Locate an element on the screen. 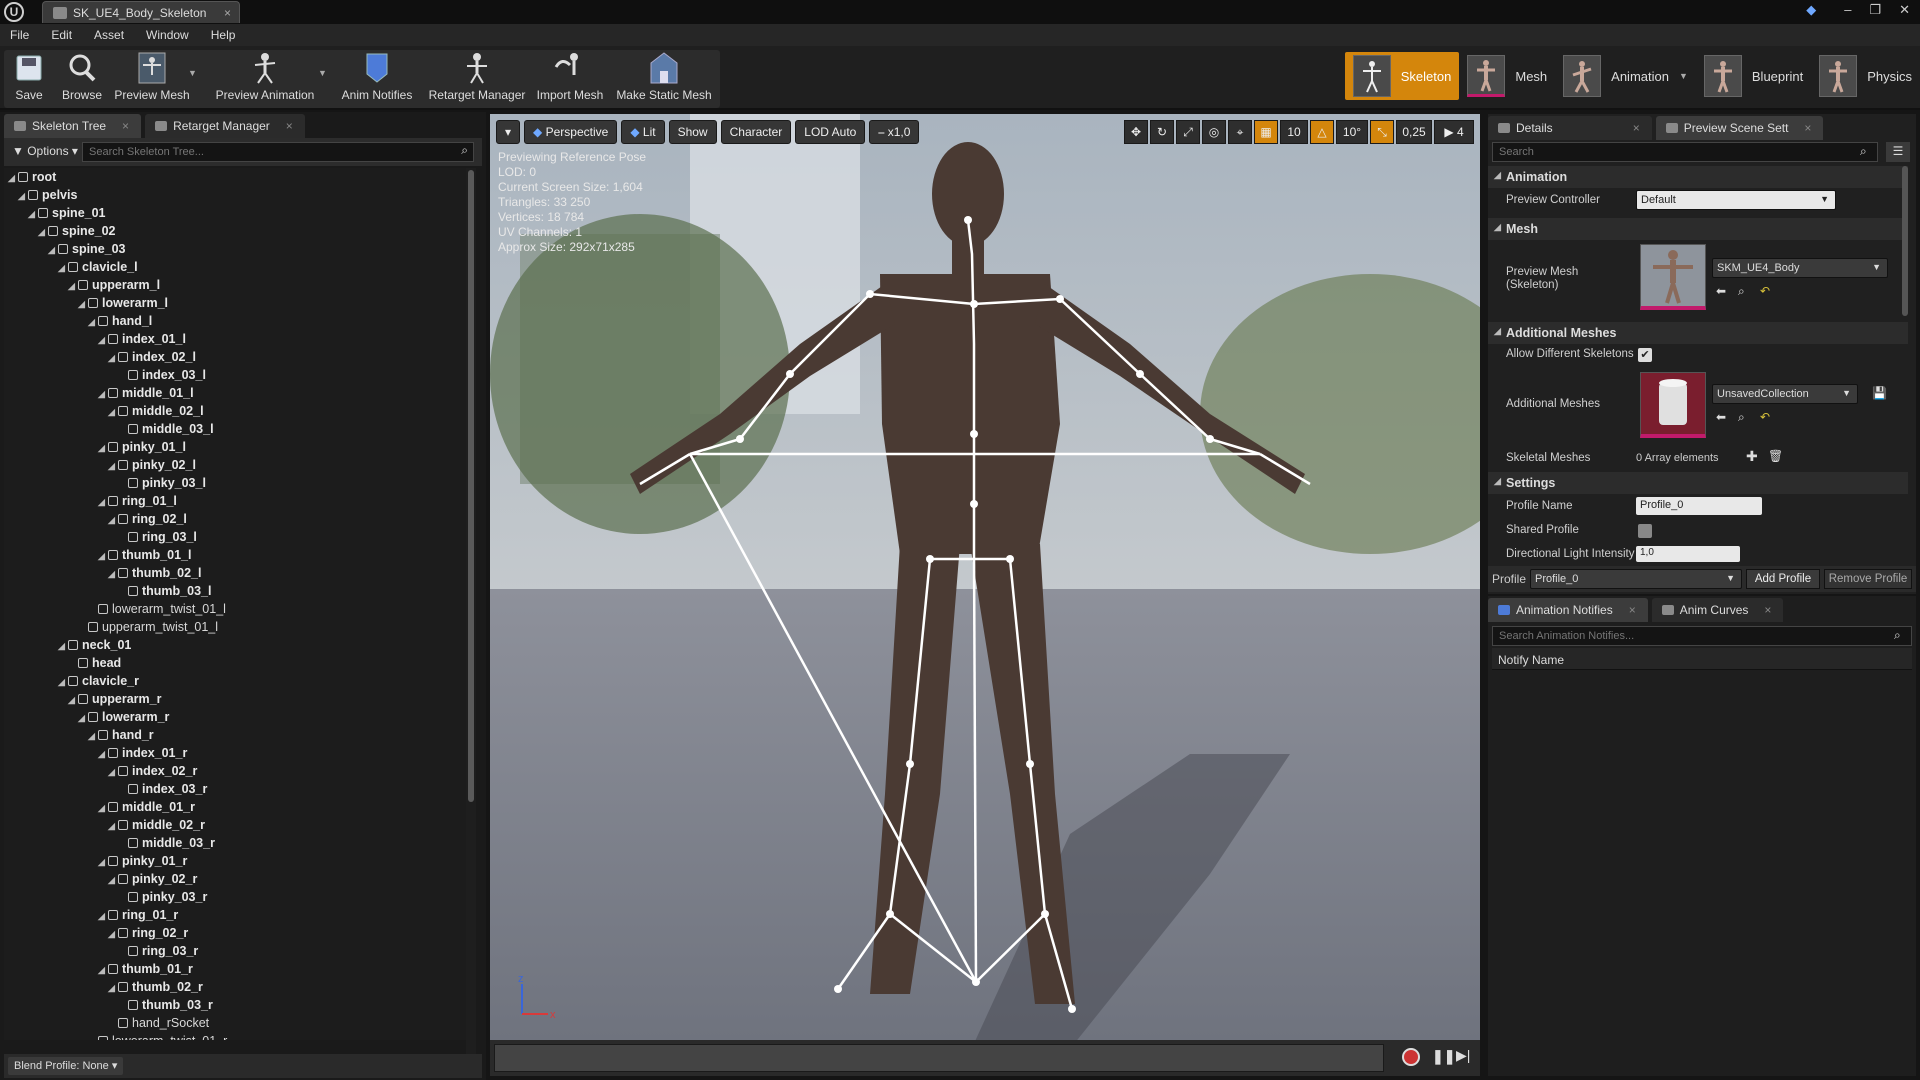 This screenshot has width=1920, height=1080. tree-row-ring-02-r: ◢ ring_02_r is located at coordinates (235, 933).